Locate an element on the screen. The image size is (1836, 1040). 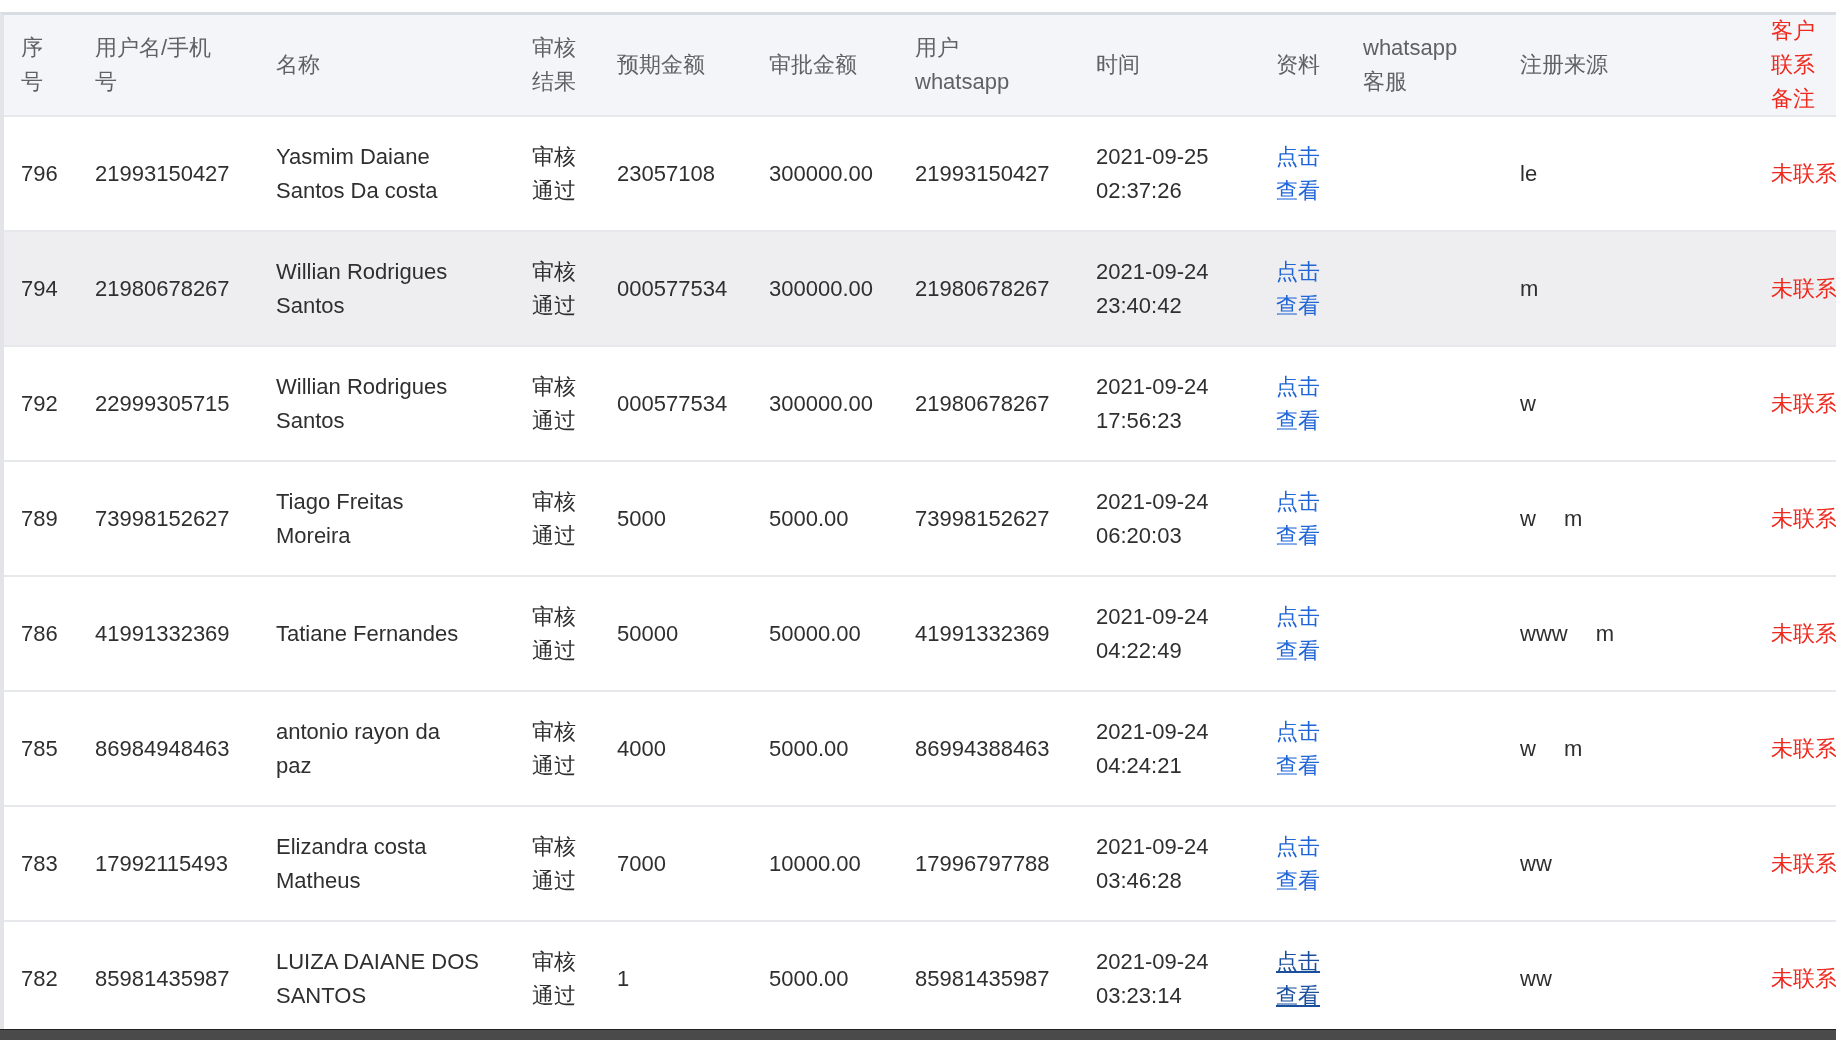
column-header: 预期金额 is located at coordinates (661, 65).